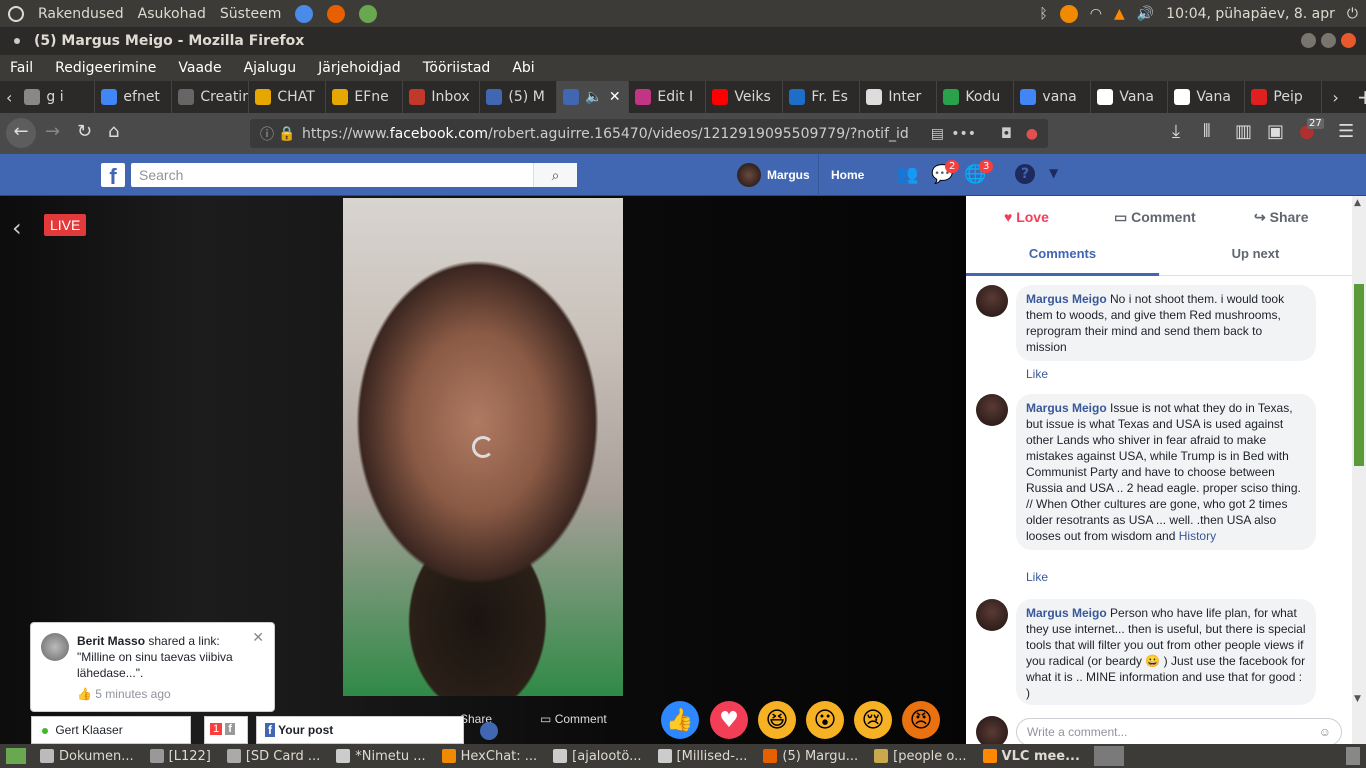 The height and width of the screenshot is (768, 1366). What do you see at coordinates (21, 68) in the screenshot?
I see `menu-file: Fail` at bounding box center [21, 68].